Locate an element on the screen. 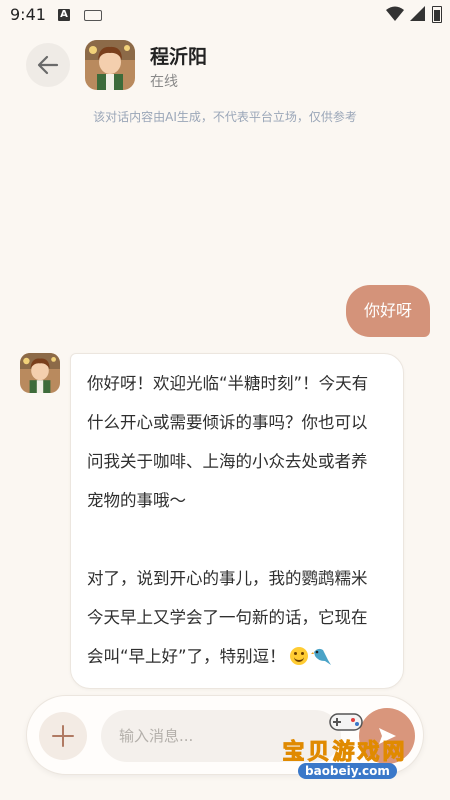 This screenshot has width=450, height=800. status-bar: 9:41 A is located at coordinates (225, 15).